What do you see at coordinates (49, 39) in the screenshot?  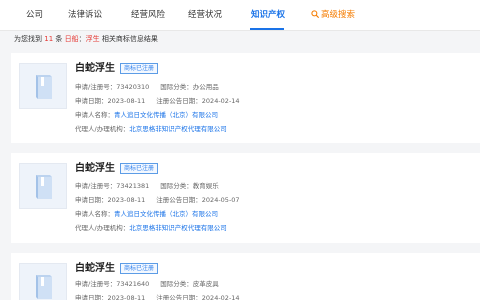 I see `summary-count: 11` at bounding box center [49, 39].